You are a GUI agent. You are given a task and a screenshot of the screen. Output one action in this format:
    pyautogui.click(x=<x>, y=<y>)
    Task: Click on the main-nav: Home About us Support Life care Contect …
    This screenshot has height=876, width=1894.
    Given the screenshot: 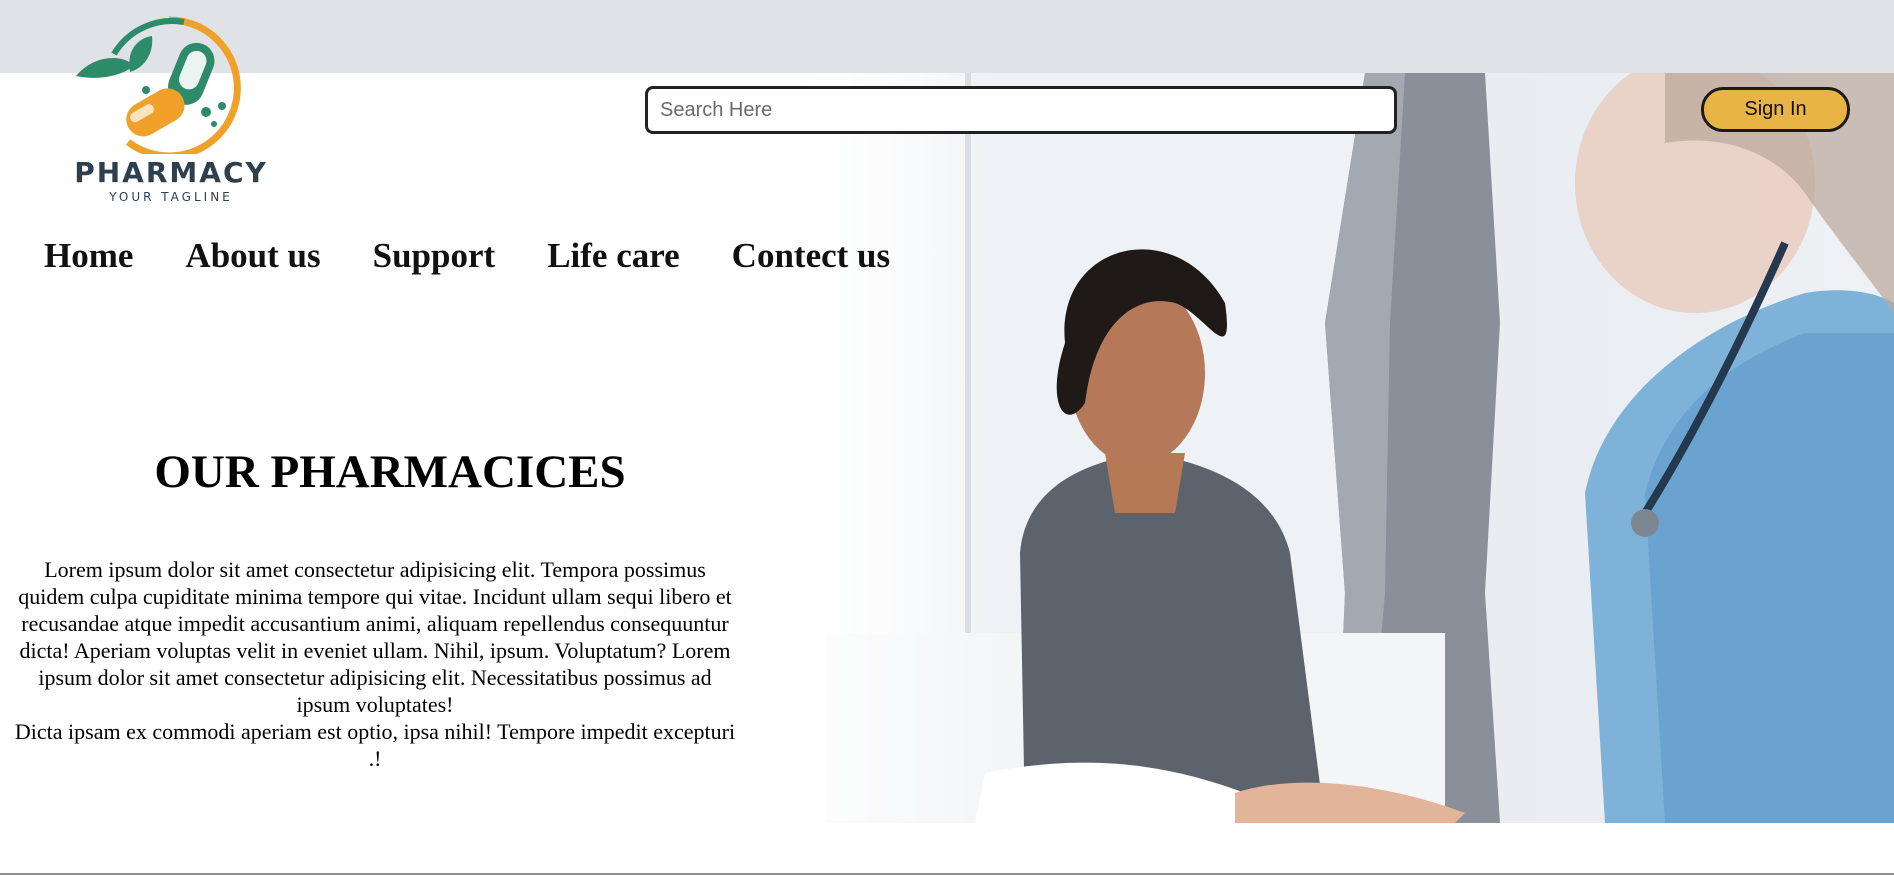 What is the action you would take?
    pyautogui.click(x=467, y=256)
    